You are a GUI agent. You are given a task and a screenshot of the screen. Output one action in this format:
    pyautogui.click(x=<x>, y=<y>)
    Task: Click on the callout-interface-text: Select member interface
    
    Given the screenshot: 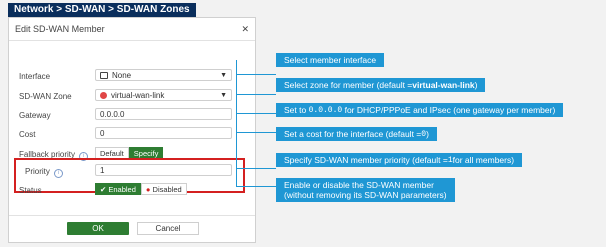 What is the action you would take?
    pyautogui.click(x=330, y=60)
    